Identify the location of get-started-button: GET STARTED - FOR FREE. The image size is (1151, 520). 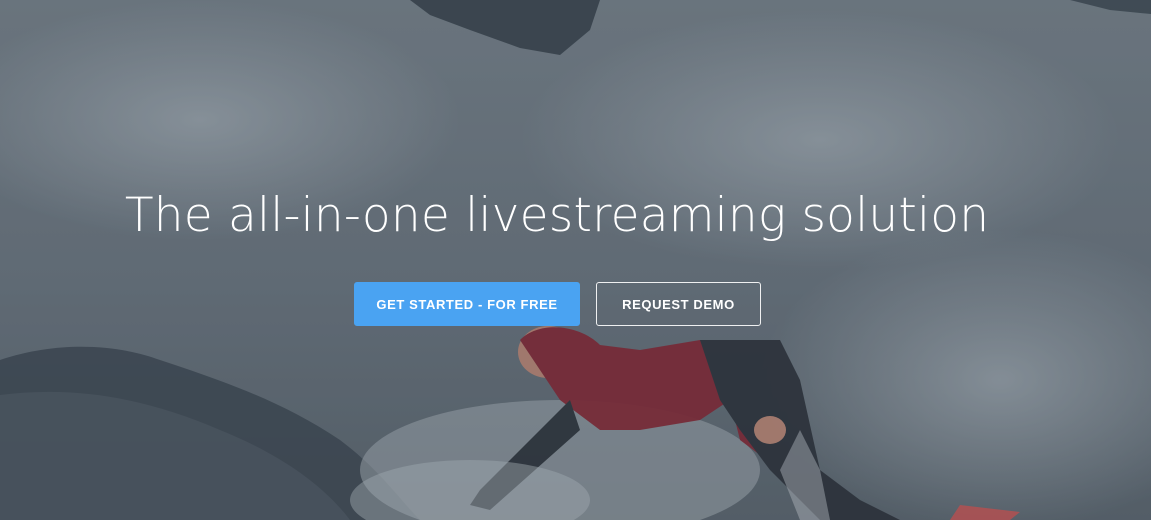
(467, 304).